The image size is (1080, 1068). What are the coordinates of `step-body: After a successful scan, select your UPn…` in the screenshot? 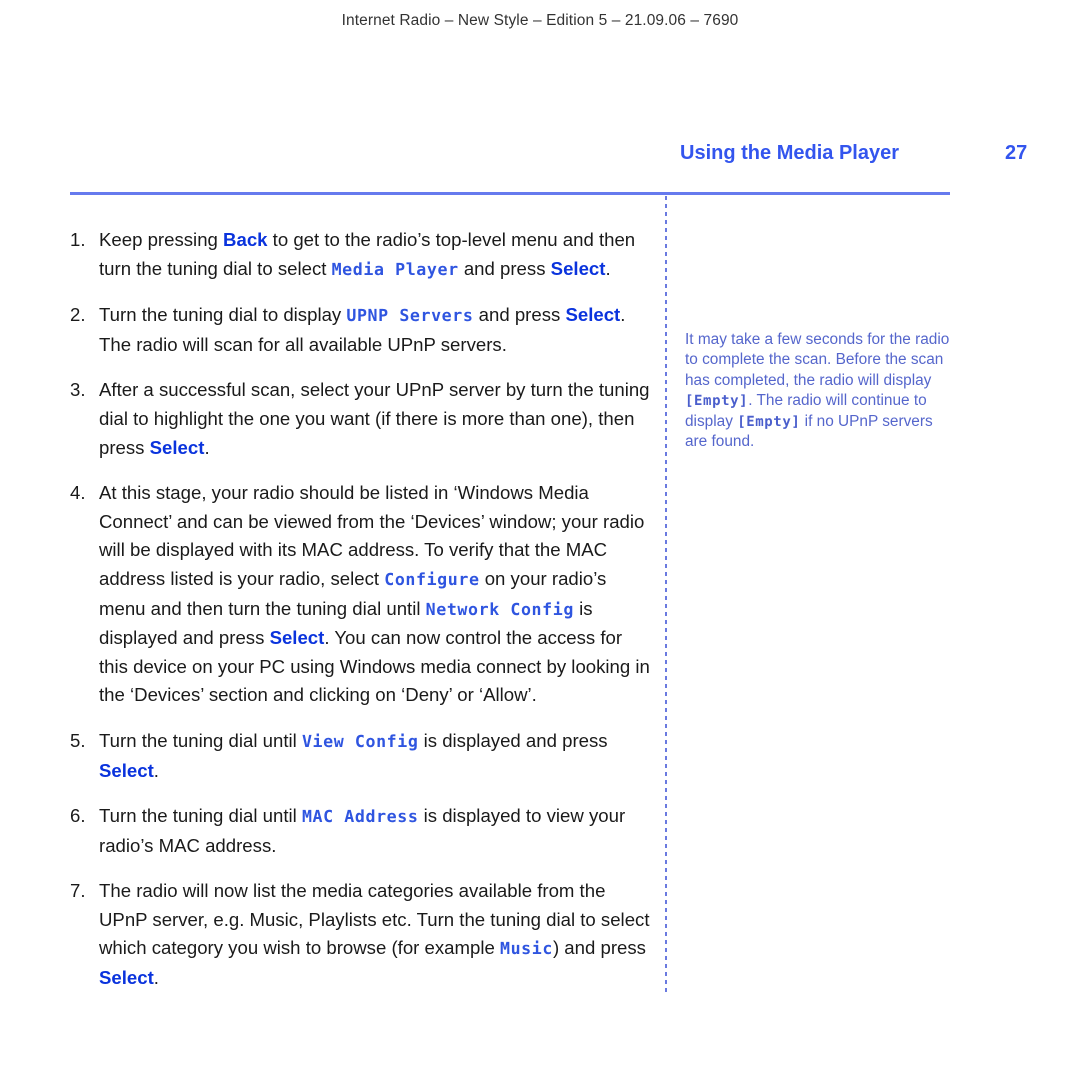 It's located at (374, 418).